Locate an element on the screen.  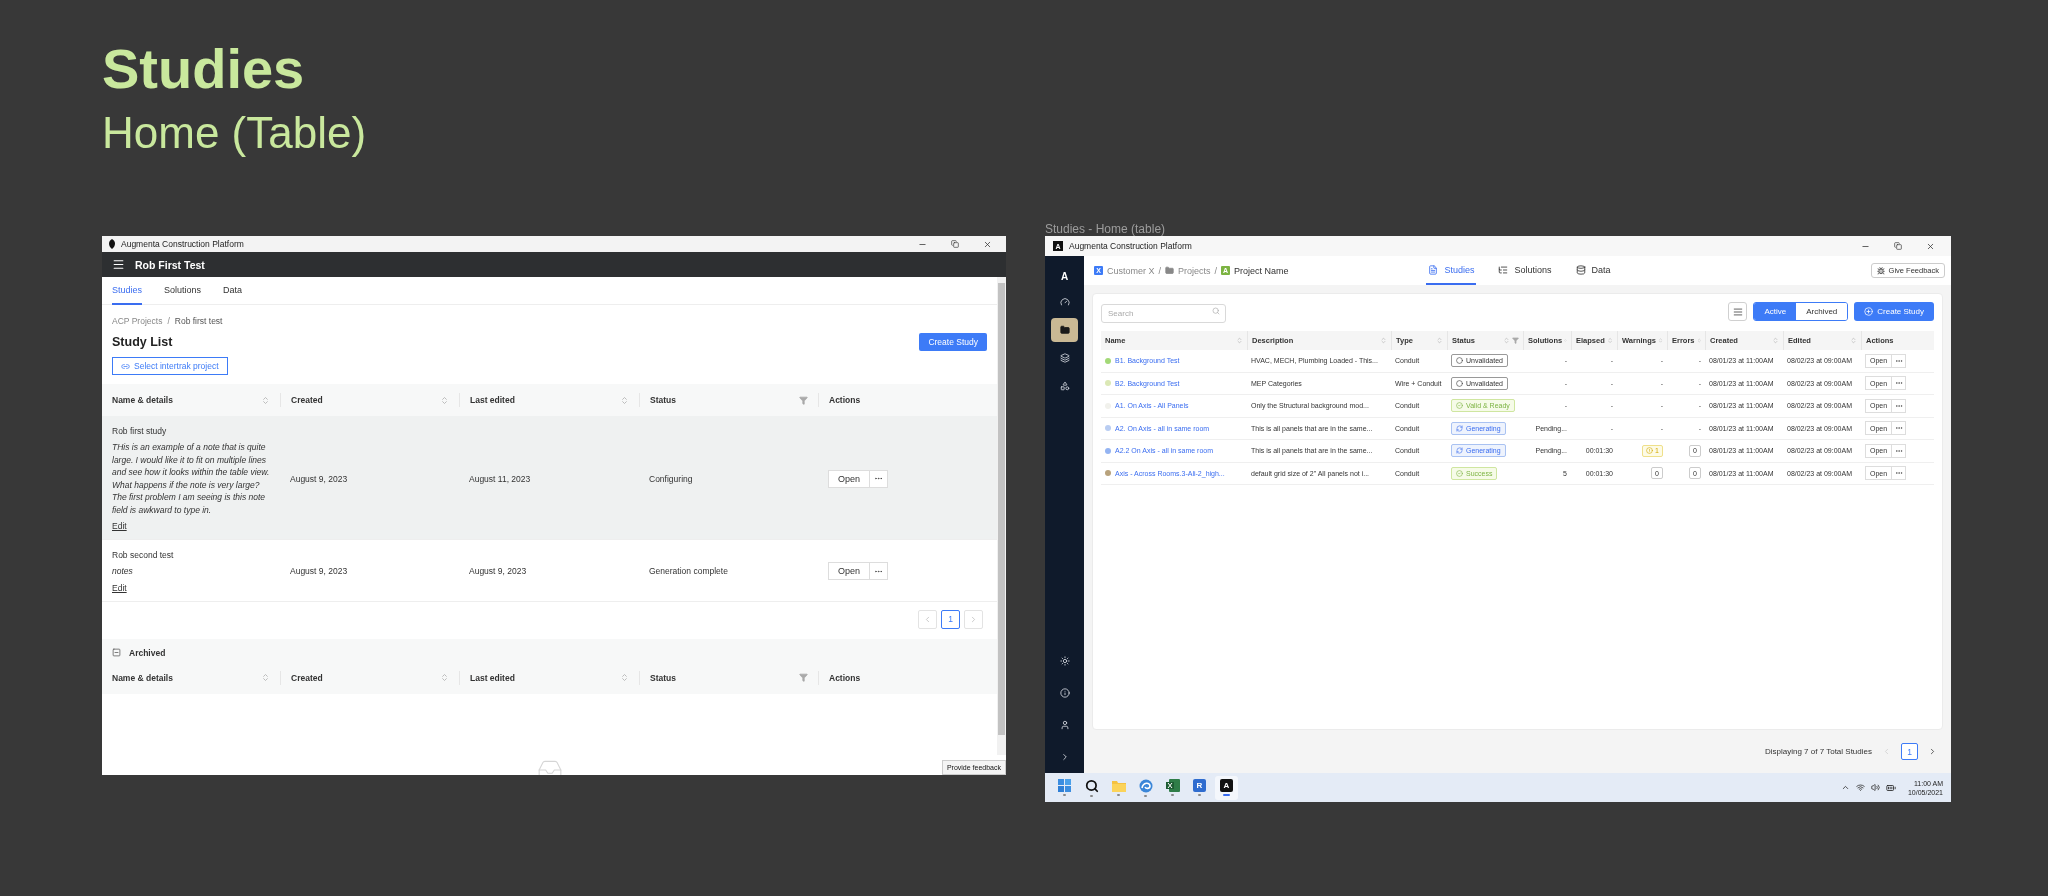
study-name: Rob first study is located at coordinates (140, 431).